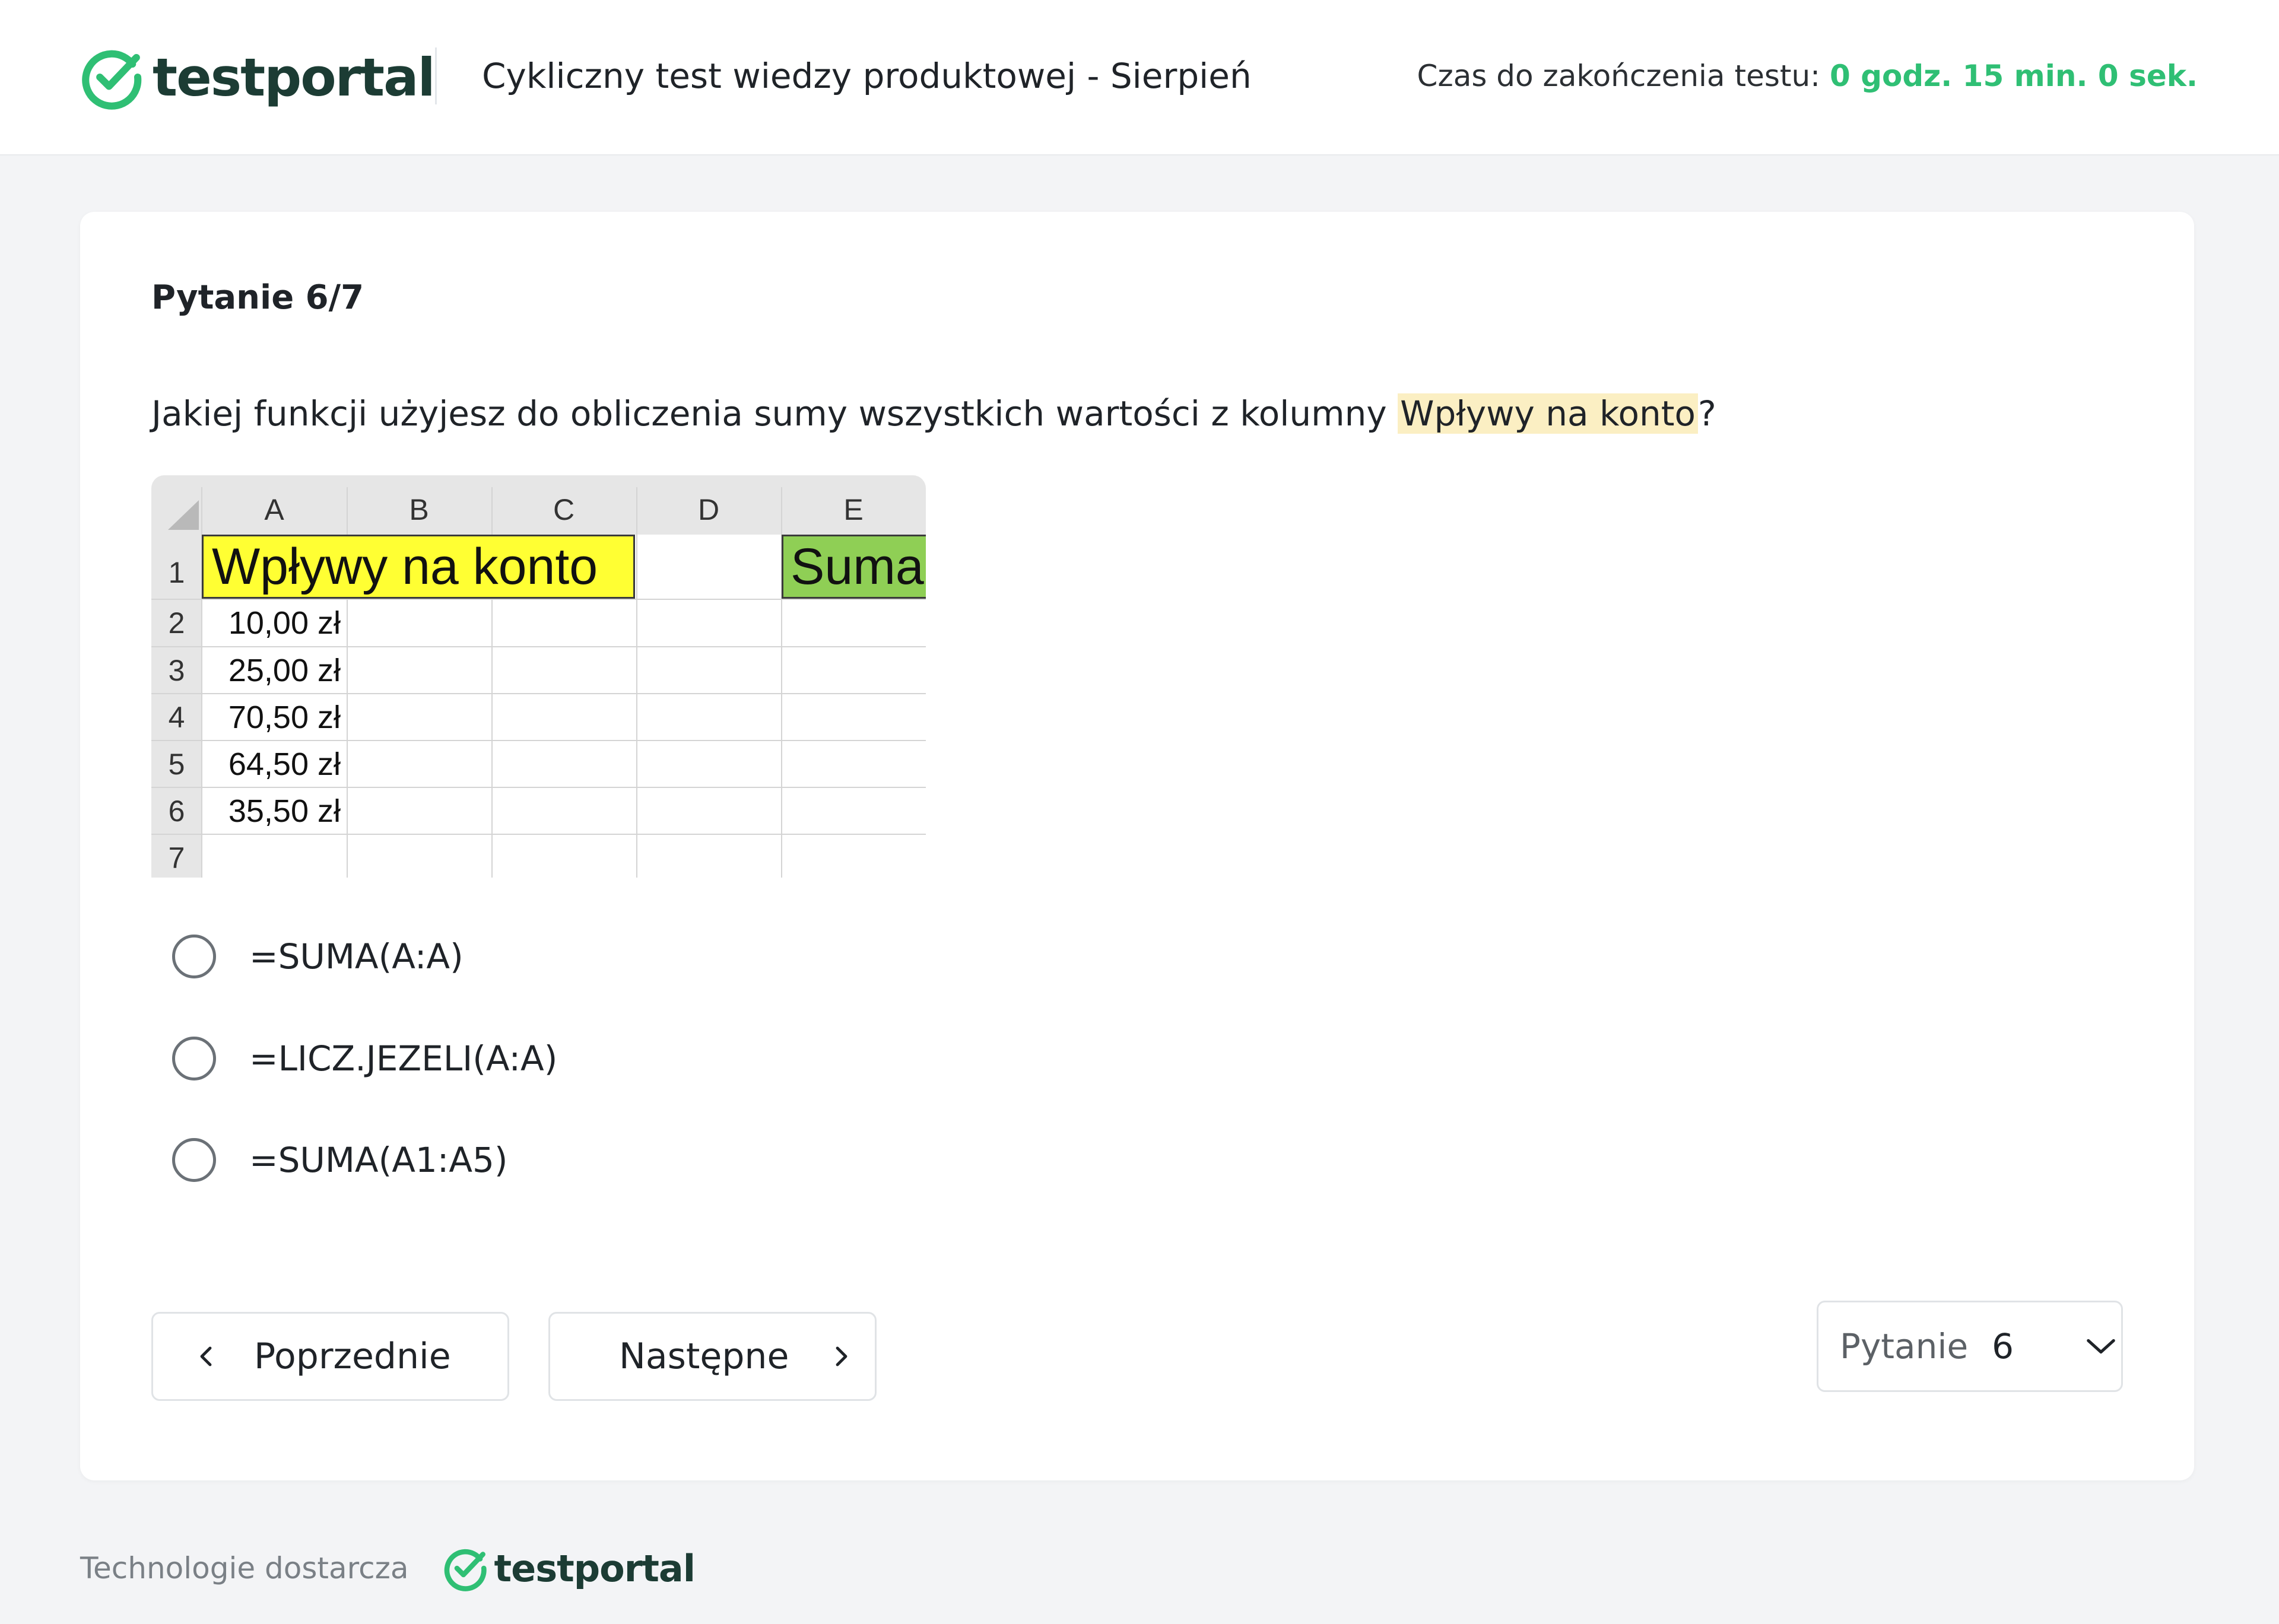 The height and width of the screenshot is (1624, 2279). I want to click on row-label: 4, so click(176, 717).